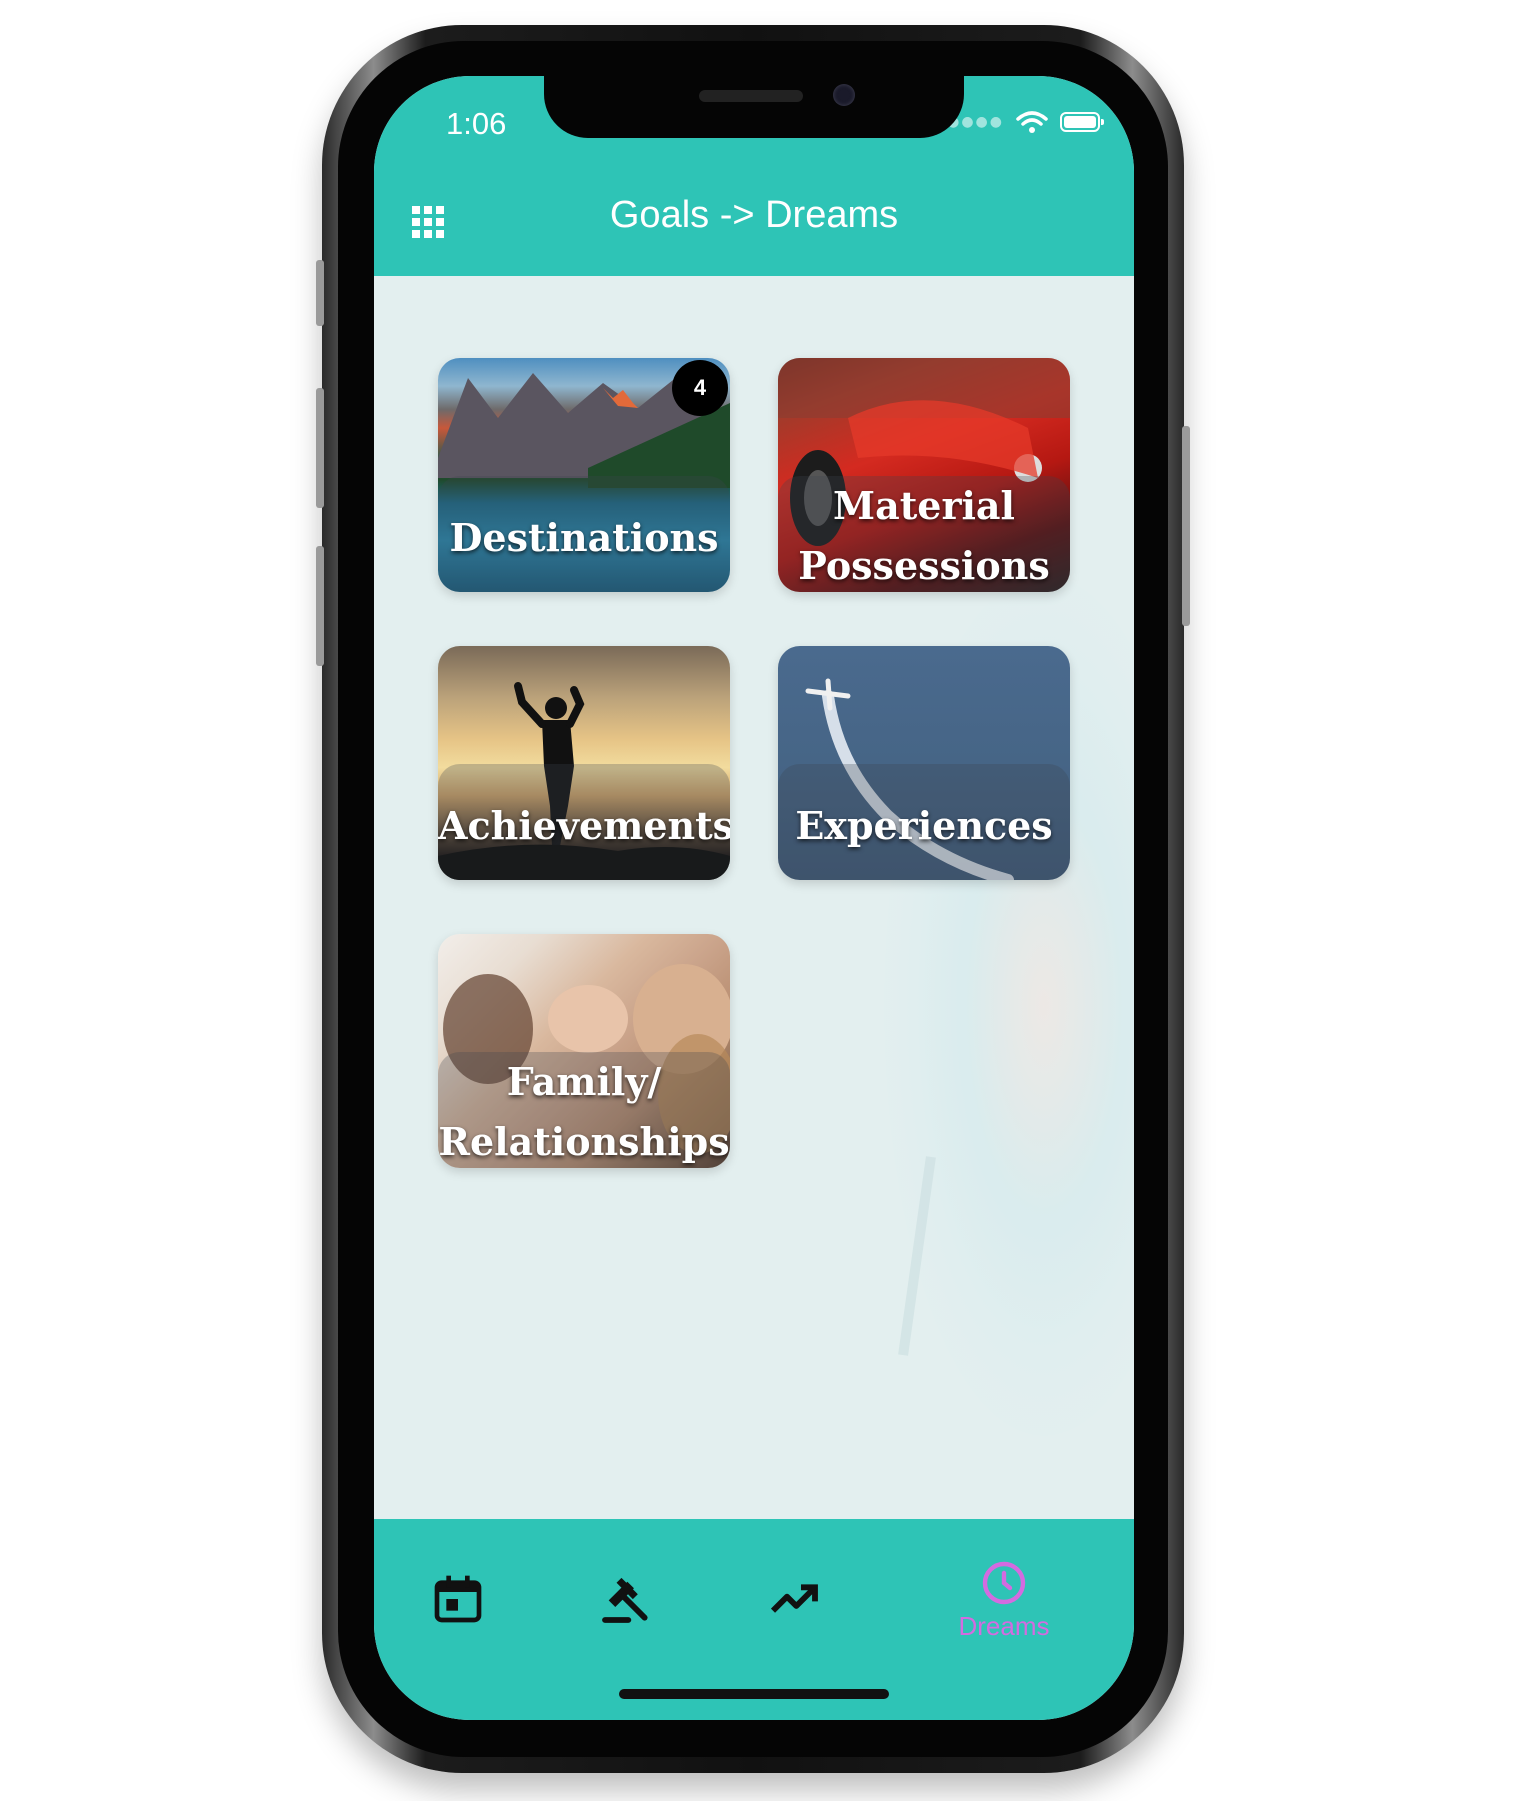  What do you see at coordinates (1004, 1626) in the screenshot?
I see `tab-label-dreams: Dreams` at bounding box center [1004, 1626].